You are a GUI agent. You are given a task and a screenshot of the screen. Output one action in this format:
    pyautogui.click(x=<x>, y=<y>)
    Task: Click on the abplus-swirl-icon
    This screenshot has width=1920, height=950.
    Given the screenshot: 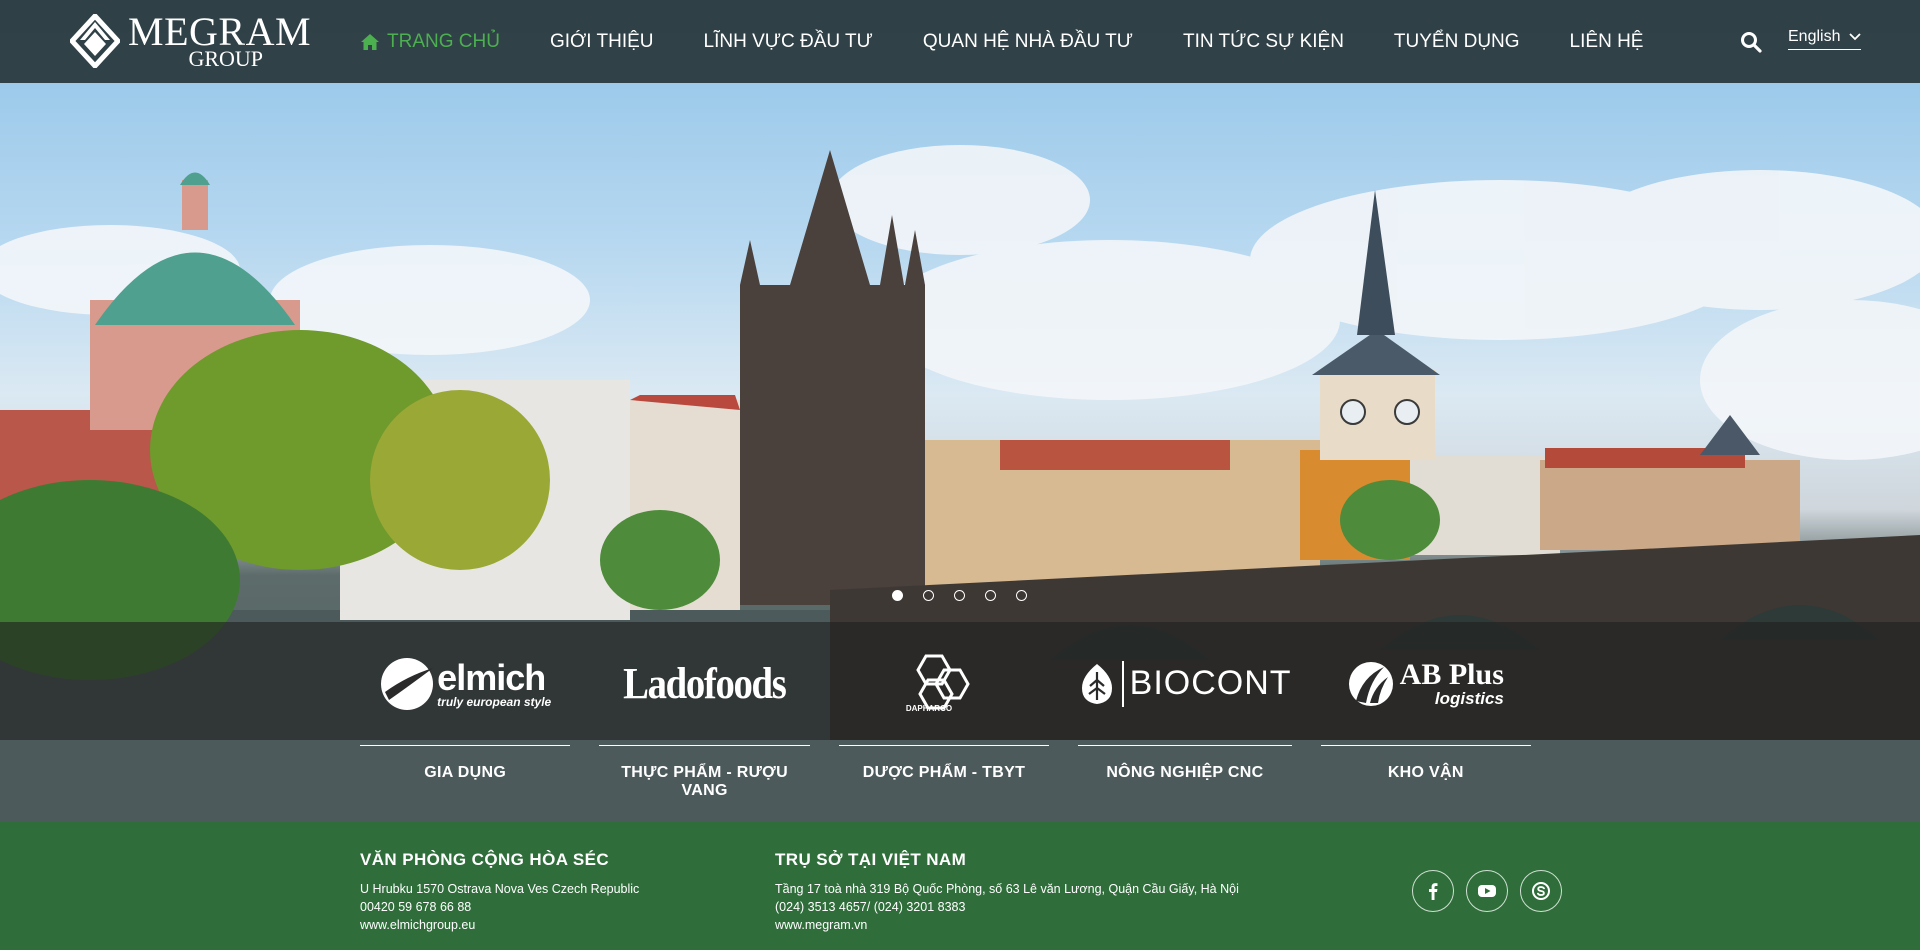 What is the action you would take?
    pyautogui.click(x=1370, y=683)
    